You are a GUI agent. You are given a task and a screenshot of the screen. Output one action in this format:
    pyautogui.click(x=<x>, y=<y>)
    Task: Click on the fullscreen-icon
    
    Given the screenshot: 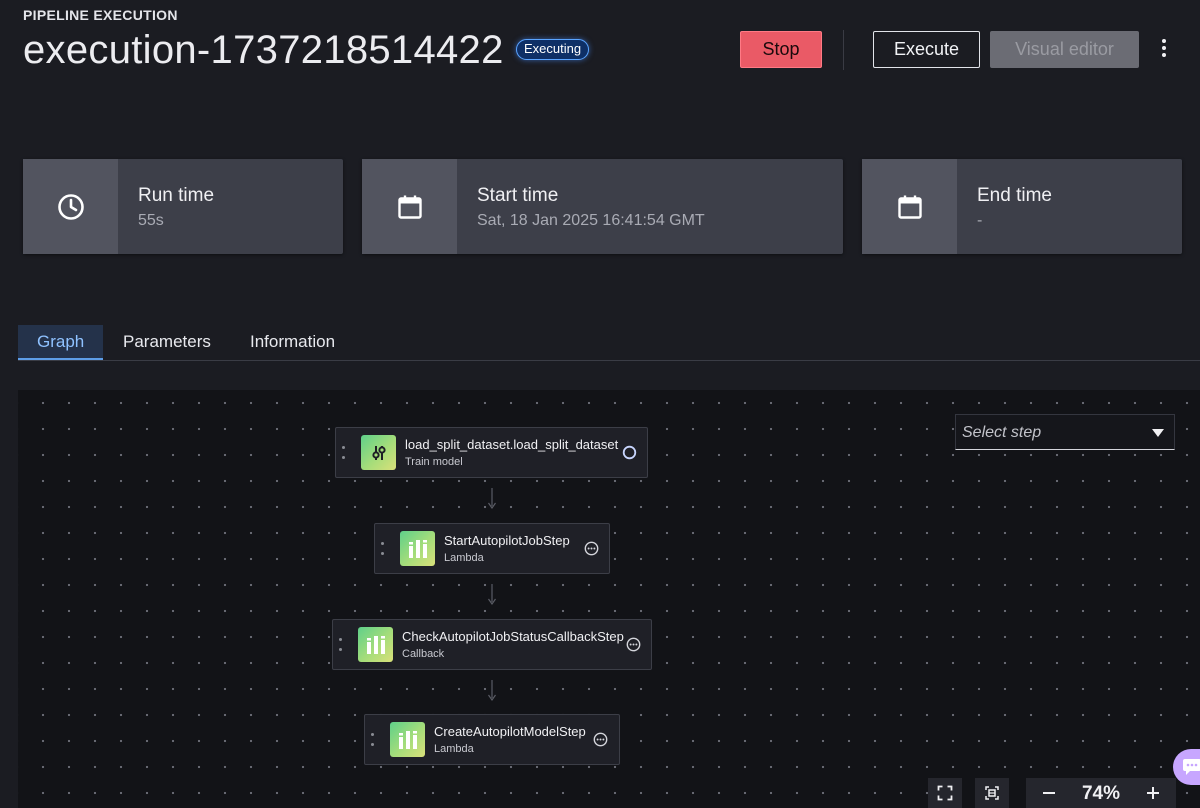 What is the action you would take?
    pyautogui.click(x=945, y=793)
    